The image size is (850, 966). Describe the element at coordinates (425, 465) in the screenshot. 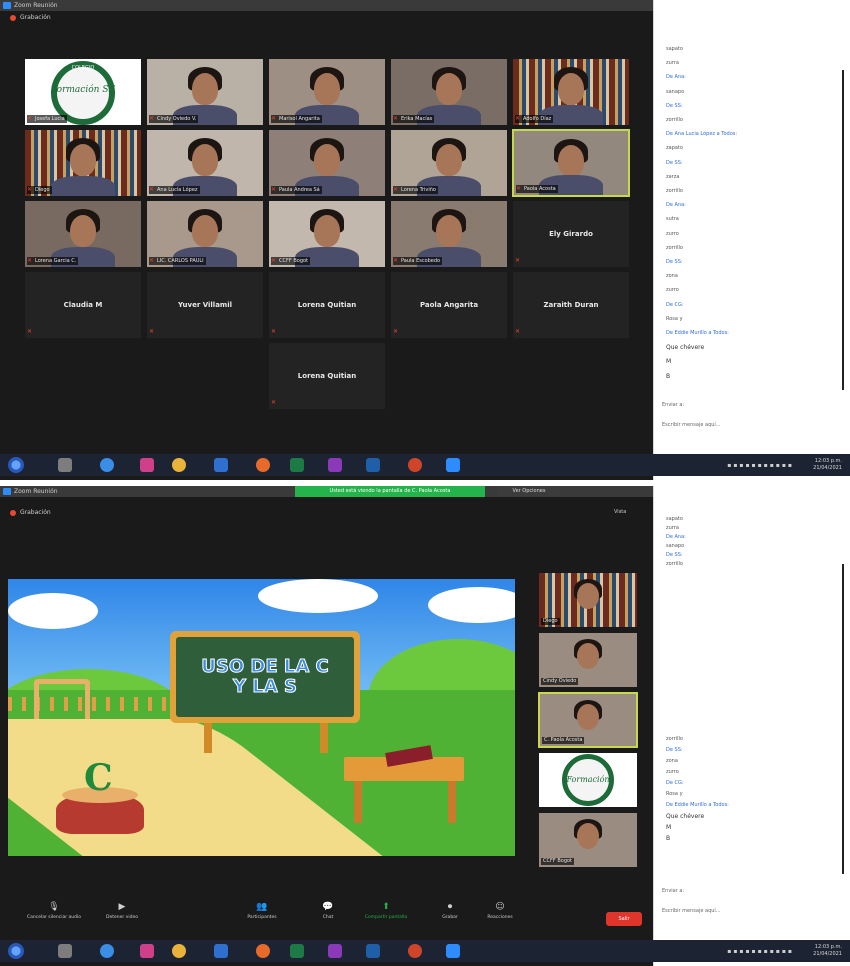

I see `windows-taskbar: ▪▪▪▪▪▪▪▪▪▪▪ 12:03 p.m. 21/04/2021` at that location.